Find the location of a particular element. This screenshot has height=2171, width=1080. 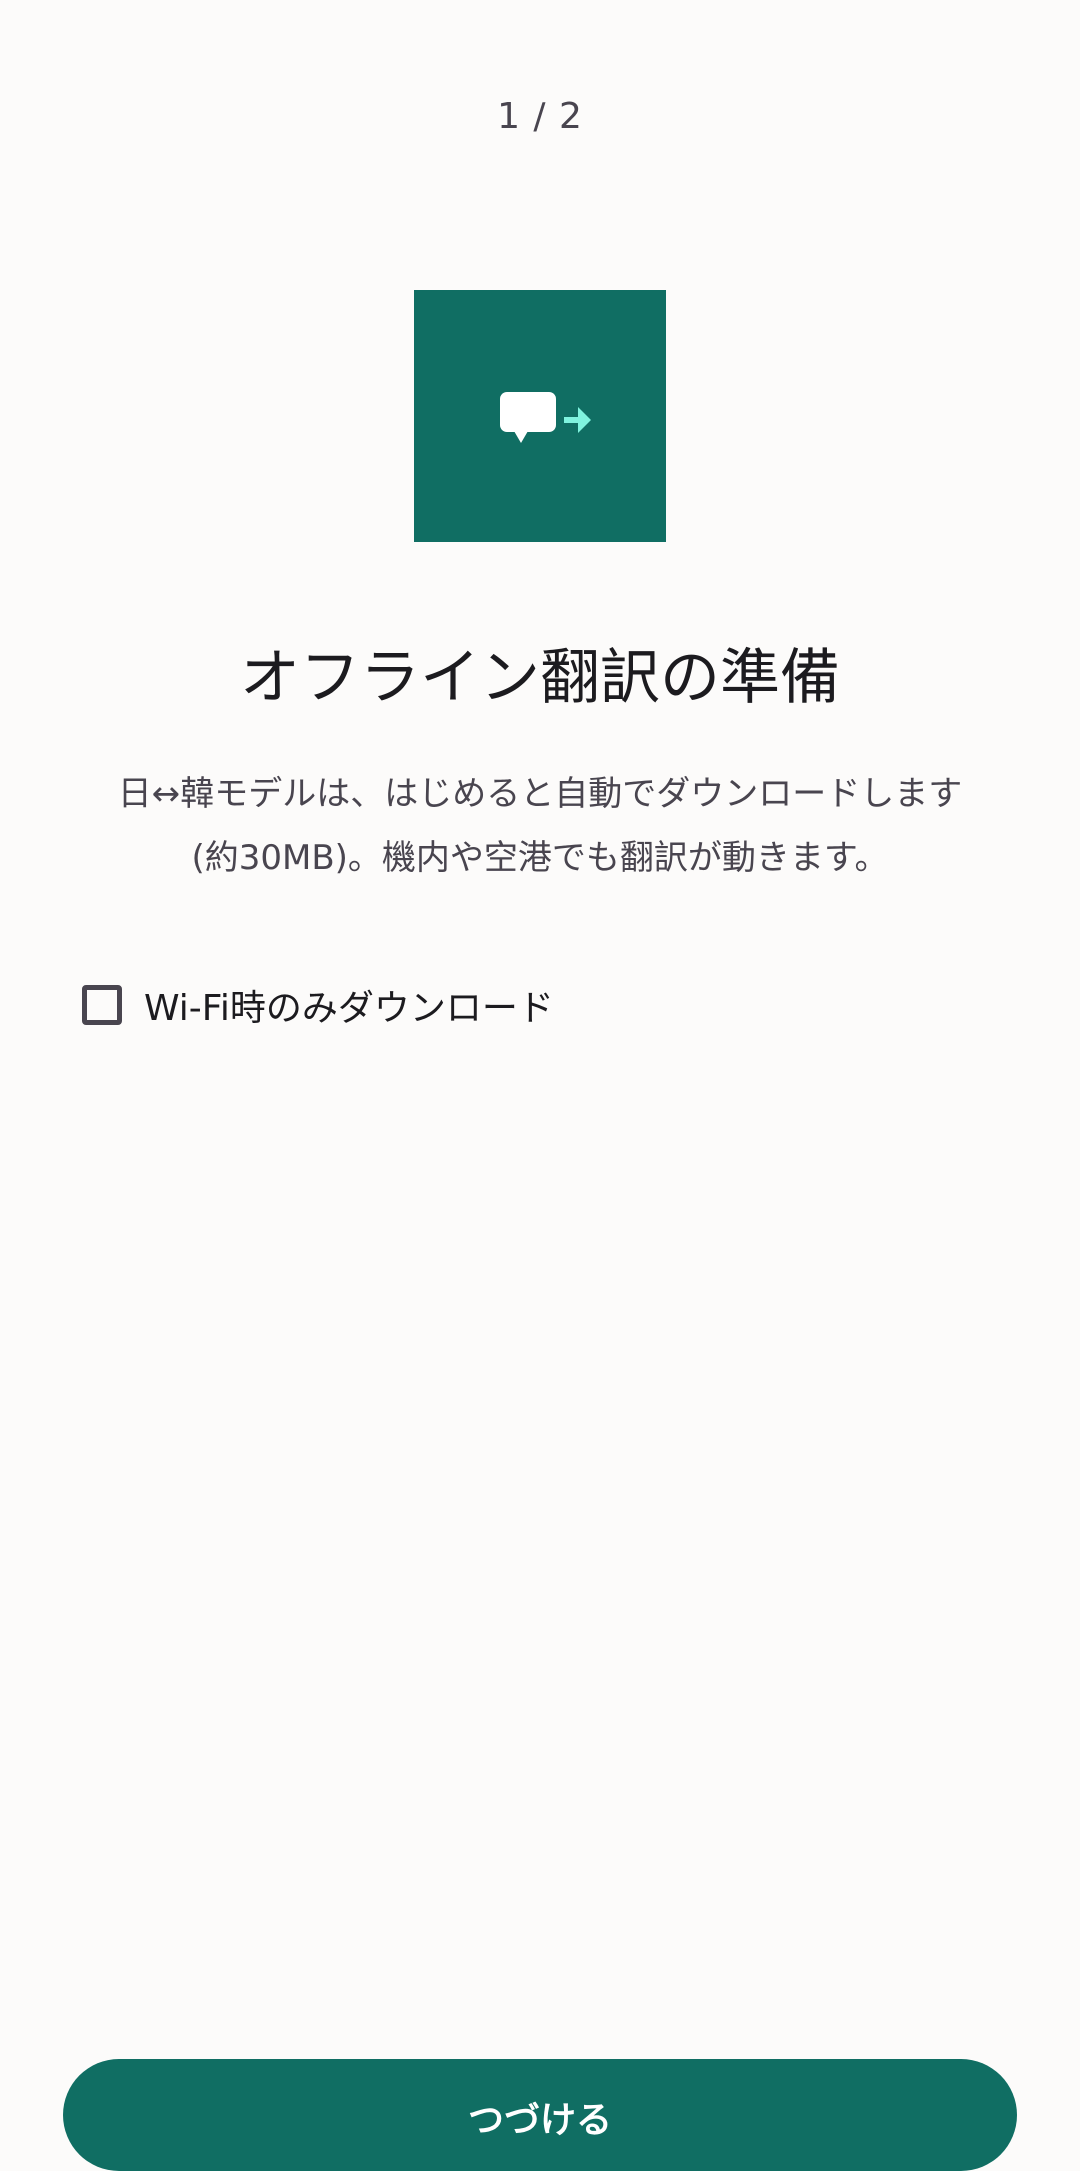

description-line-1: 日↔韓モデルは、はじめると自動でダウンロードします is located at coordinates (540, 794).